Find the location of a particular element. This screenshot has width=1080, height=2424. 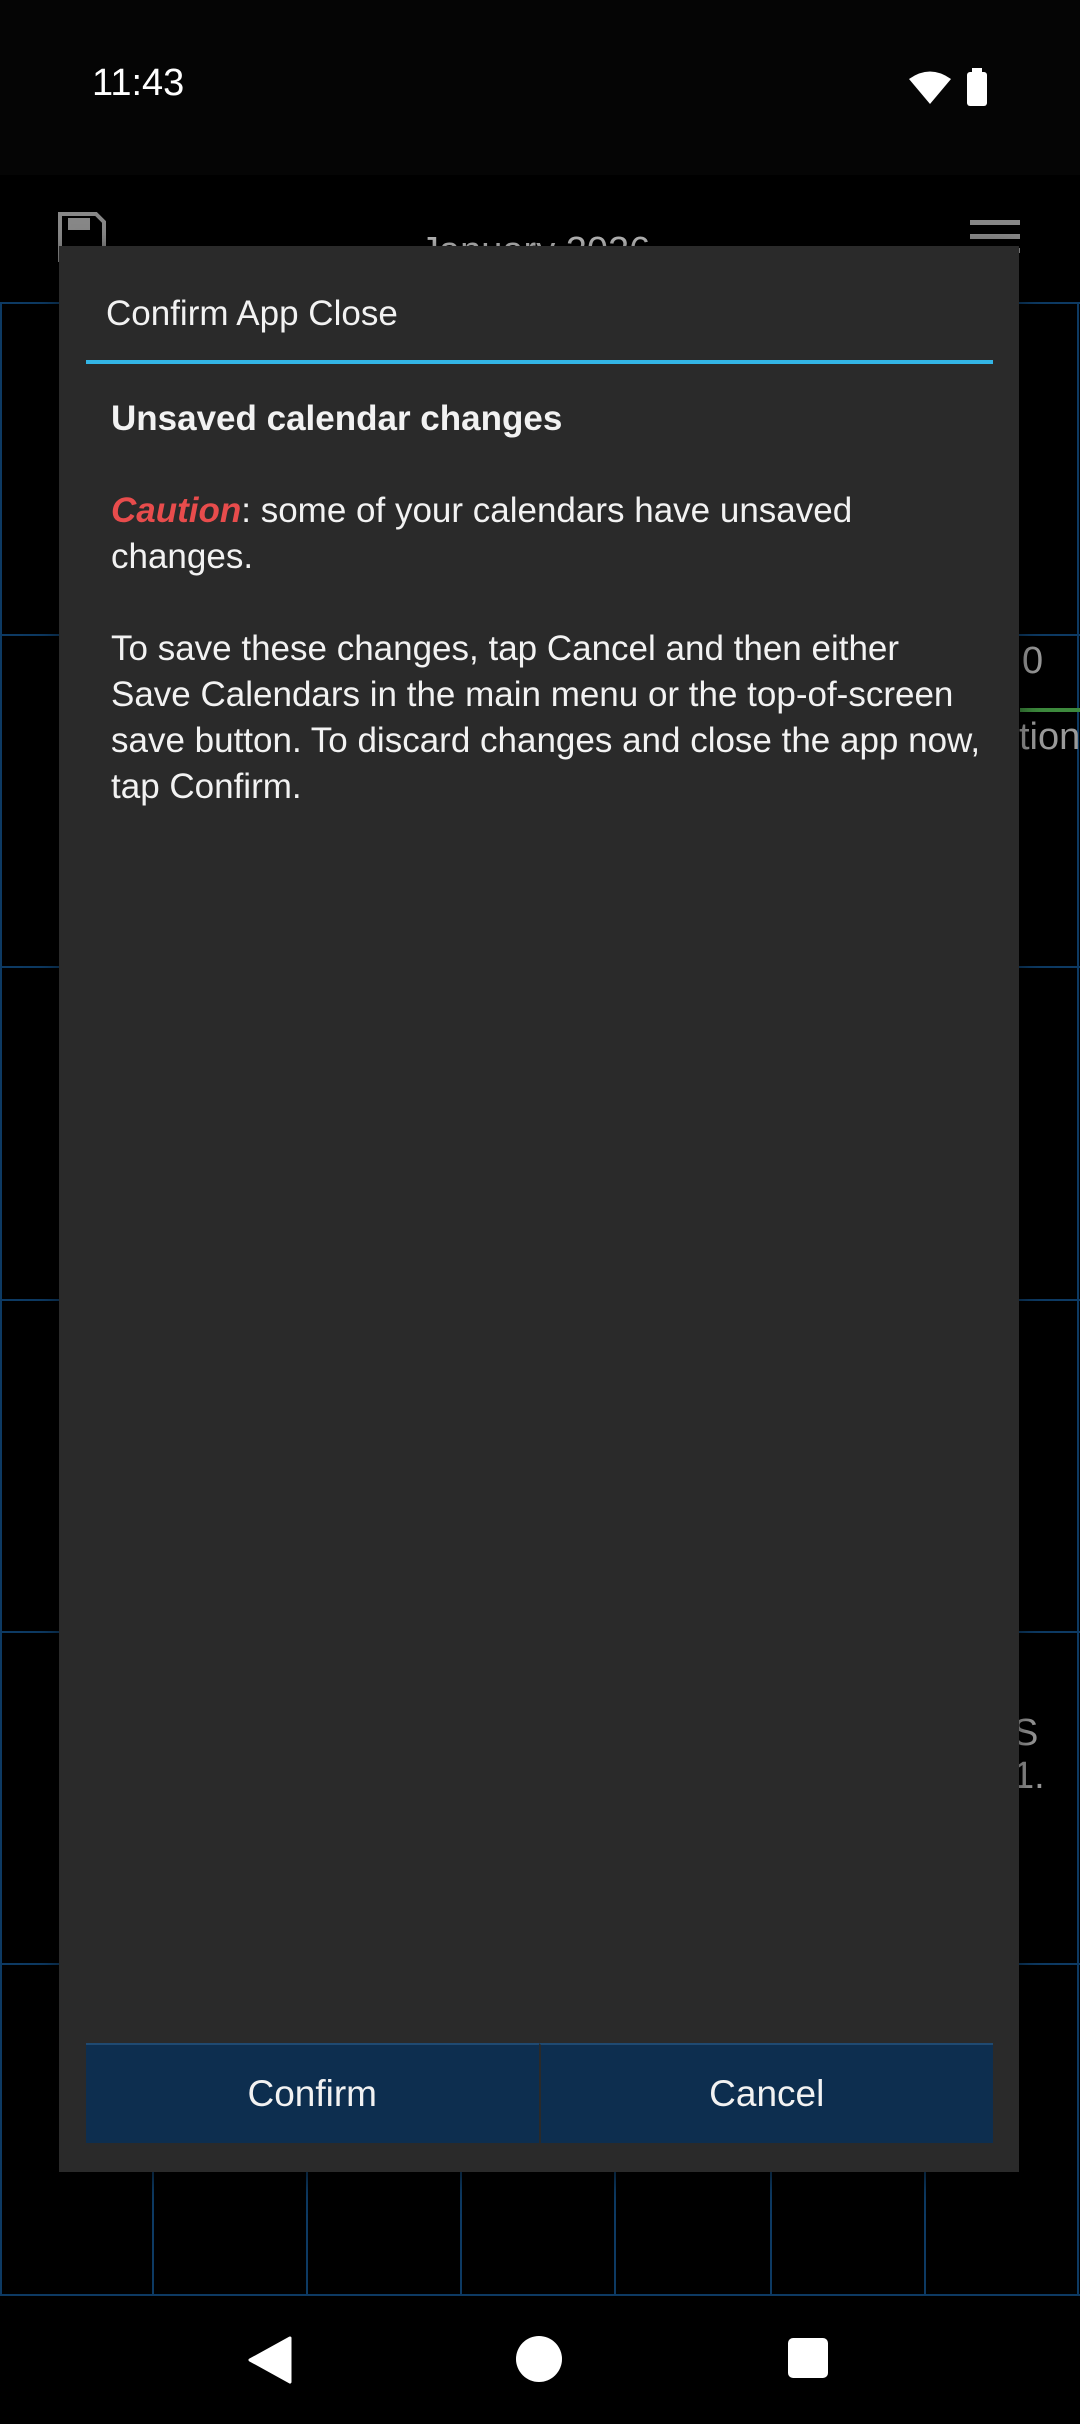

navigation-bar is located at coordinates (540, 2360).